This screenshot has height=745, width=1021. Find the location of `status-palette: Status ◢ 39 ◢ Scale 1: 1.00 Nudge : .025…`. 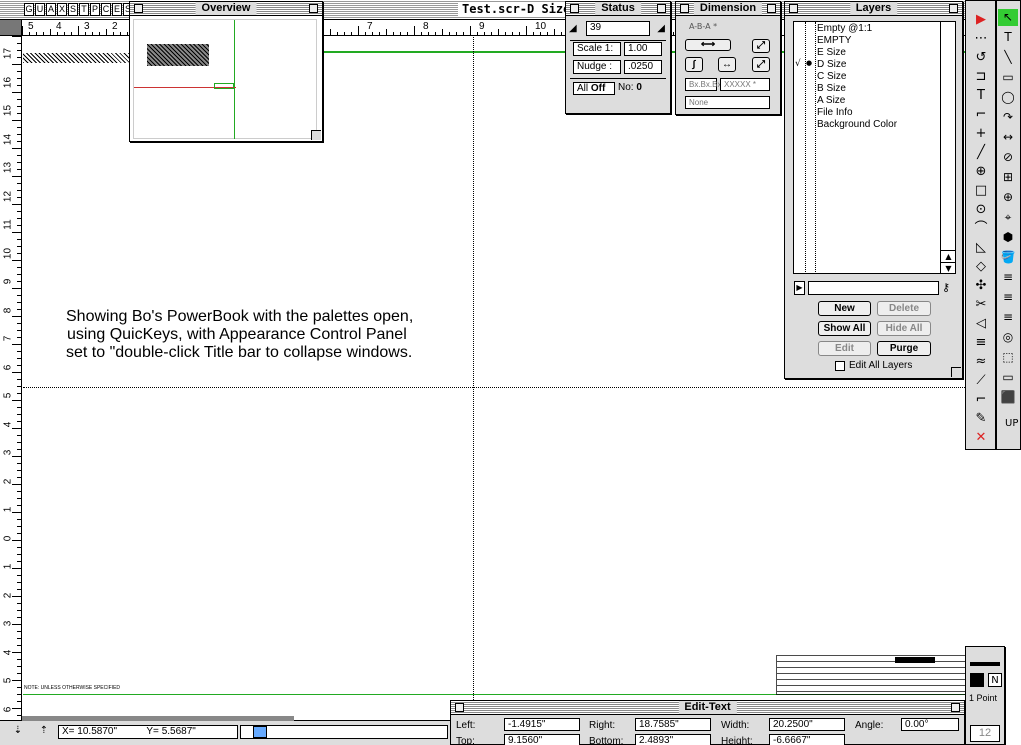

status-palette: Status ◢ 39 ◢ Scale 1: 1.00 Nudge : .025… is located at coordinates (618, 57).